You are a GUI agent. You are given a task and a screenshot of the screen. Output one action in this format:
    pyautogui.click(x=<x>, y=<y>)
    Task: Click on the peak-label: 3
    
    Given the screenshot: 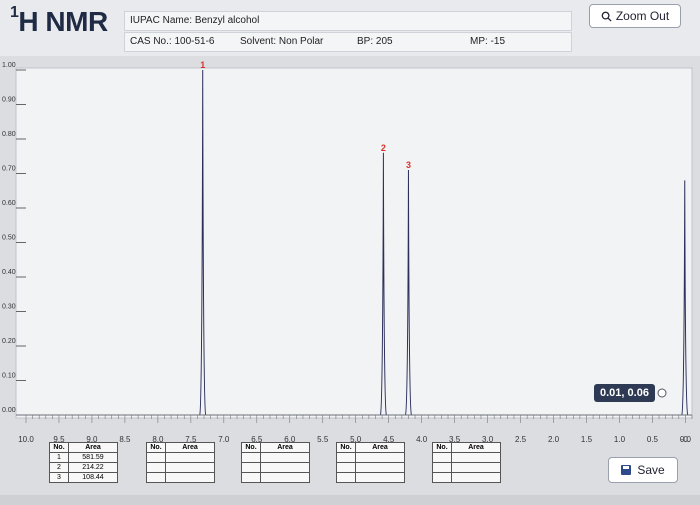 What is the action you would take?
    pyautogui.click(x=408, y=165)
    